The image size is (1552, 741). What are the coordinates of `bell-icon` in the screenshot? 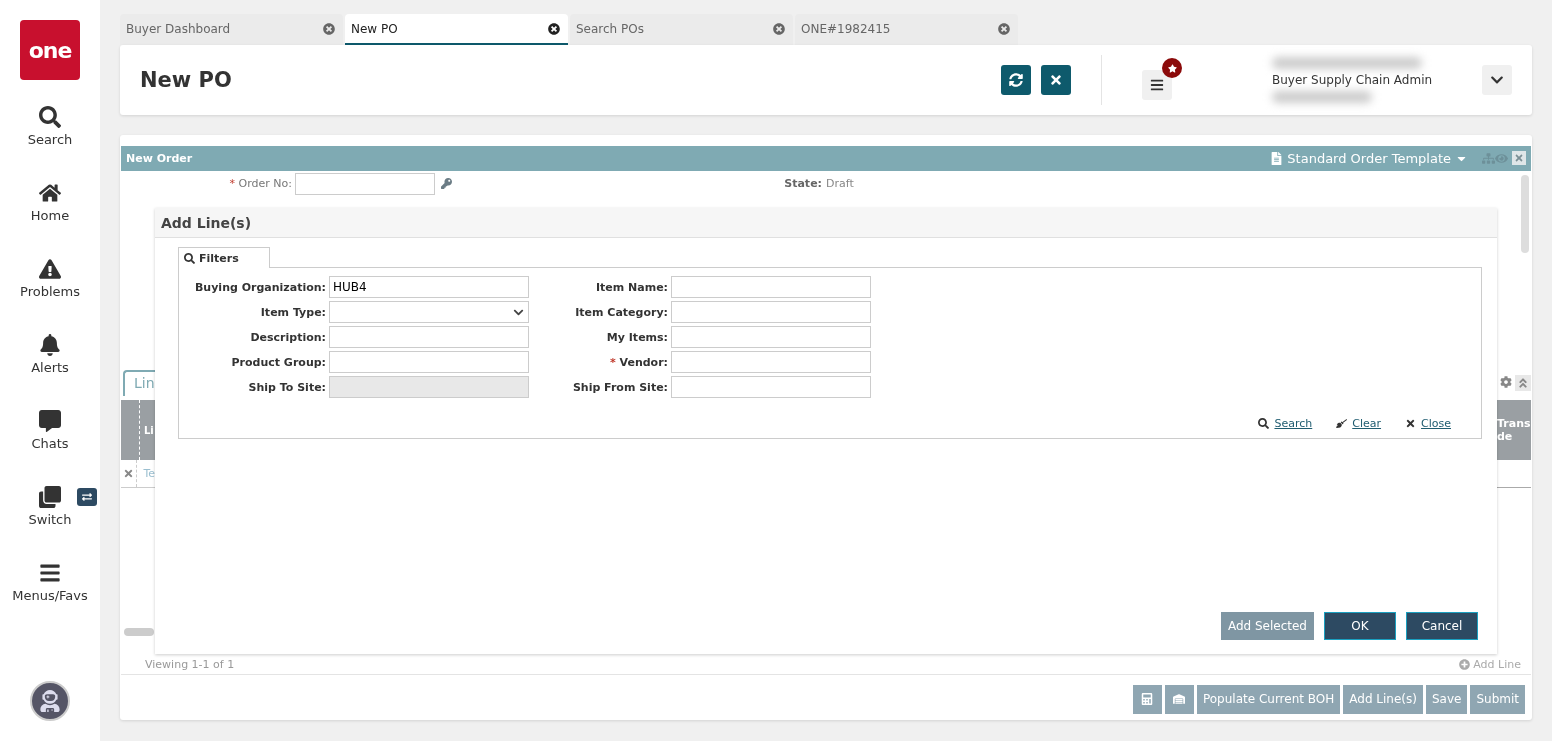 It's located at (50, 345).